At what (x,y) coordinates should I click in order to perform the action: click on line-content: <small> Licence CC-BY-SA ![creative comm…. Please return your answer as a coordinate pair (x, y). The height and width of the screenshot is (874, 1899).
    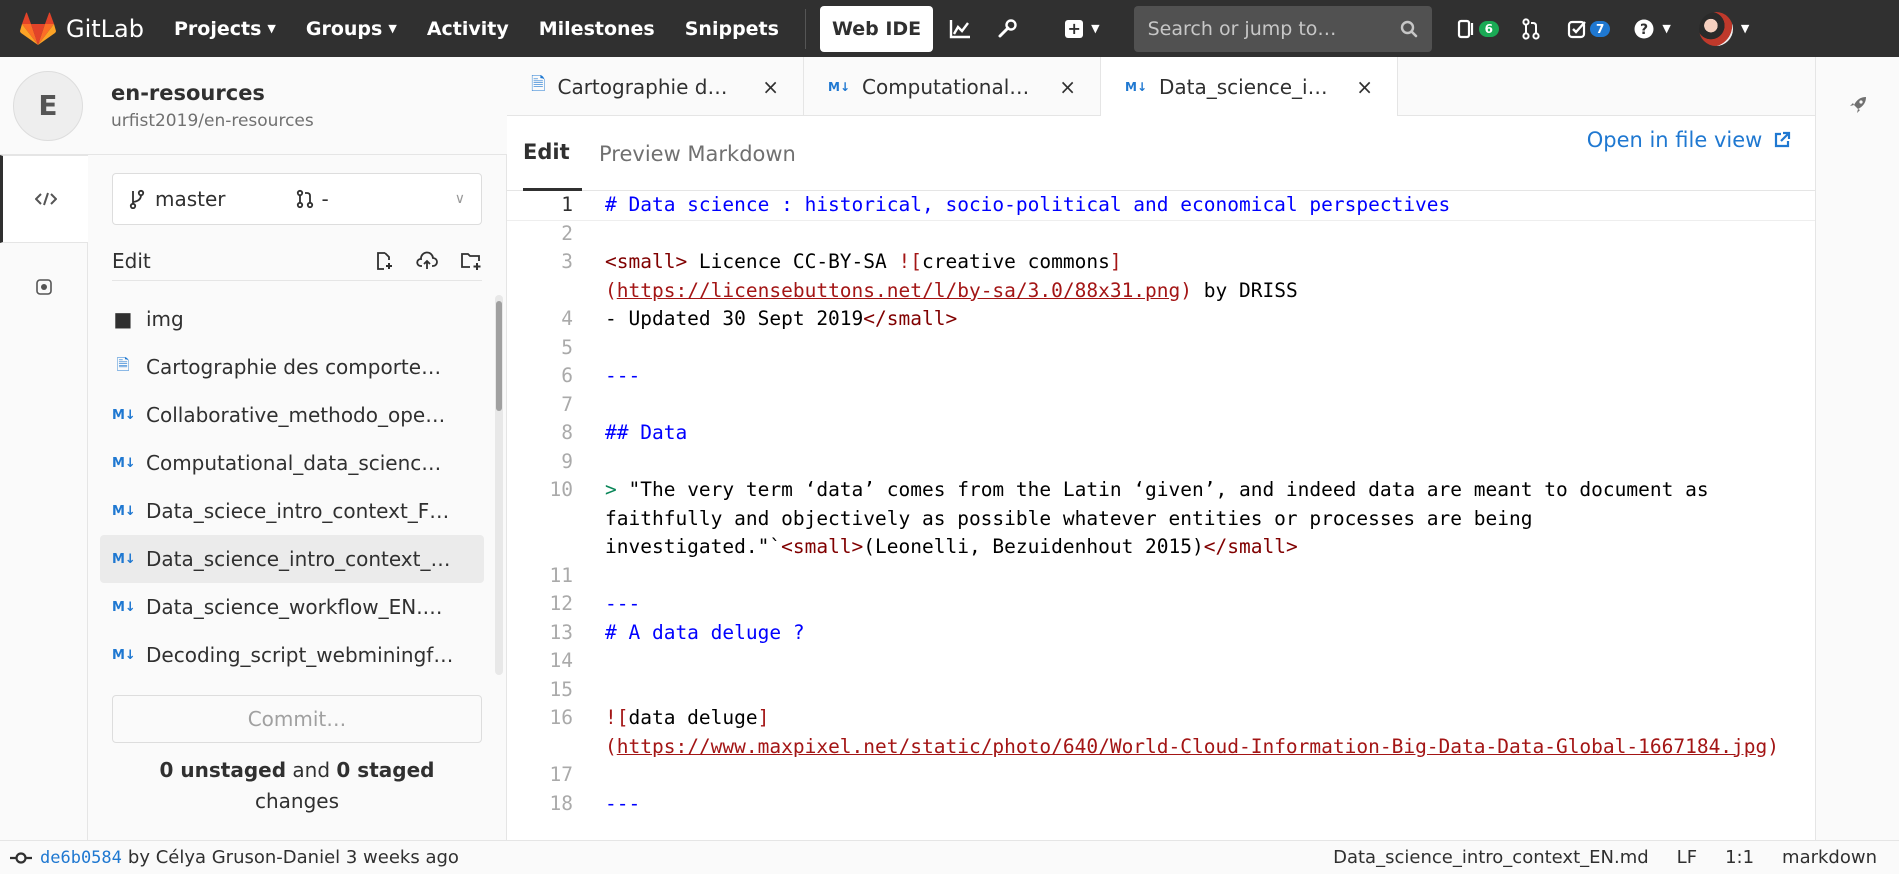
    Looking at the image, I should click on (1200, 276).